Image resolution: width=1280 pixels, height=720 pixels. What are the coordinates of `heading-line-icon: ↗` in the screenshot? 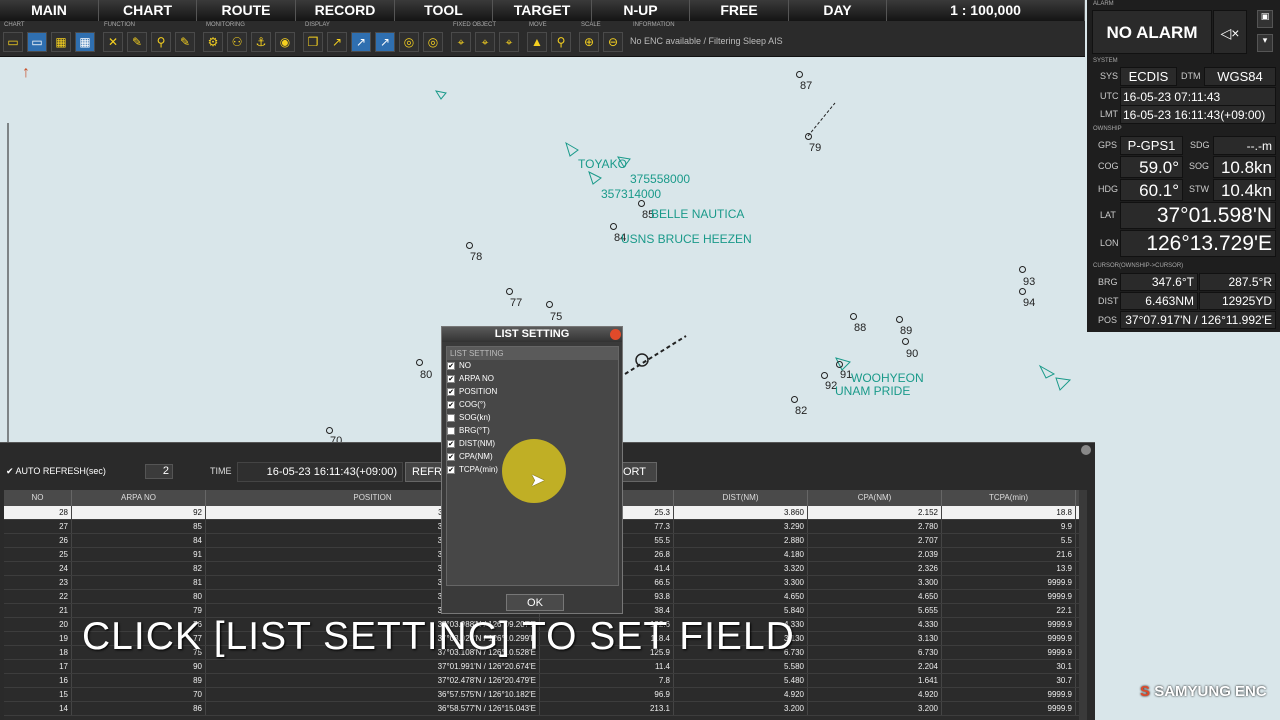 It's located at (385, 42).